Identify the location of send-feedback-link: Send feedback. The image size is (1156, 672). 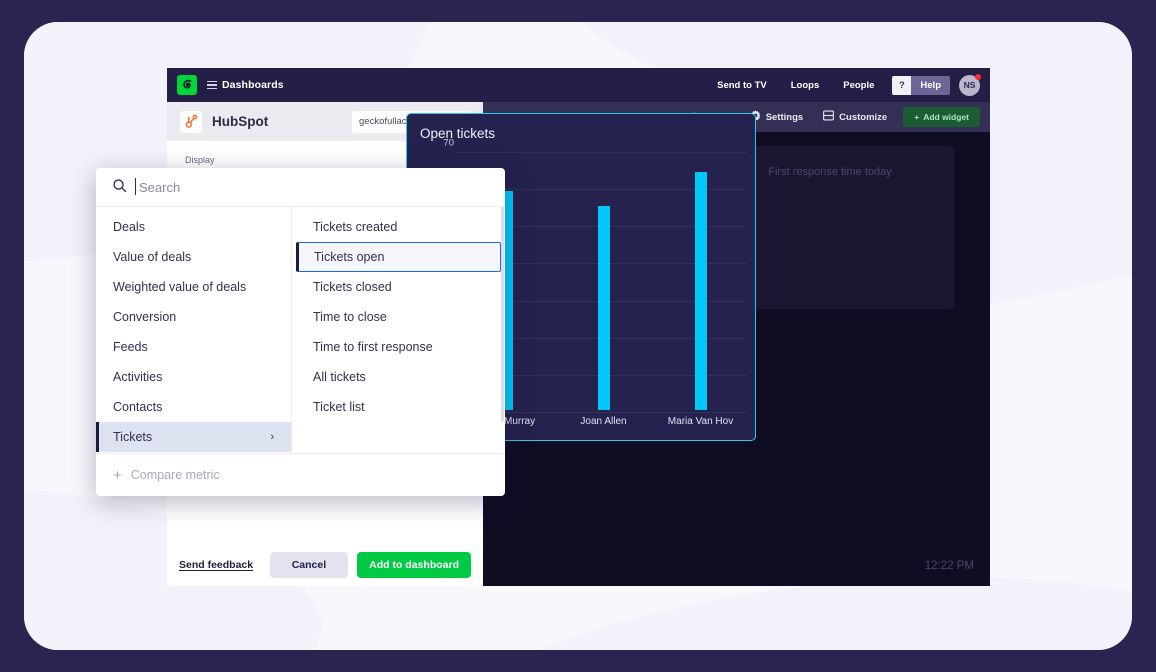
(216, 565).